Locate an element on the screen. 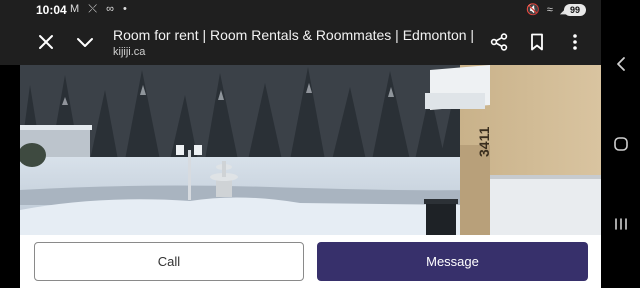 The image size is (640, 288). chevron-down-icon is located at coordinates (85, 42).